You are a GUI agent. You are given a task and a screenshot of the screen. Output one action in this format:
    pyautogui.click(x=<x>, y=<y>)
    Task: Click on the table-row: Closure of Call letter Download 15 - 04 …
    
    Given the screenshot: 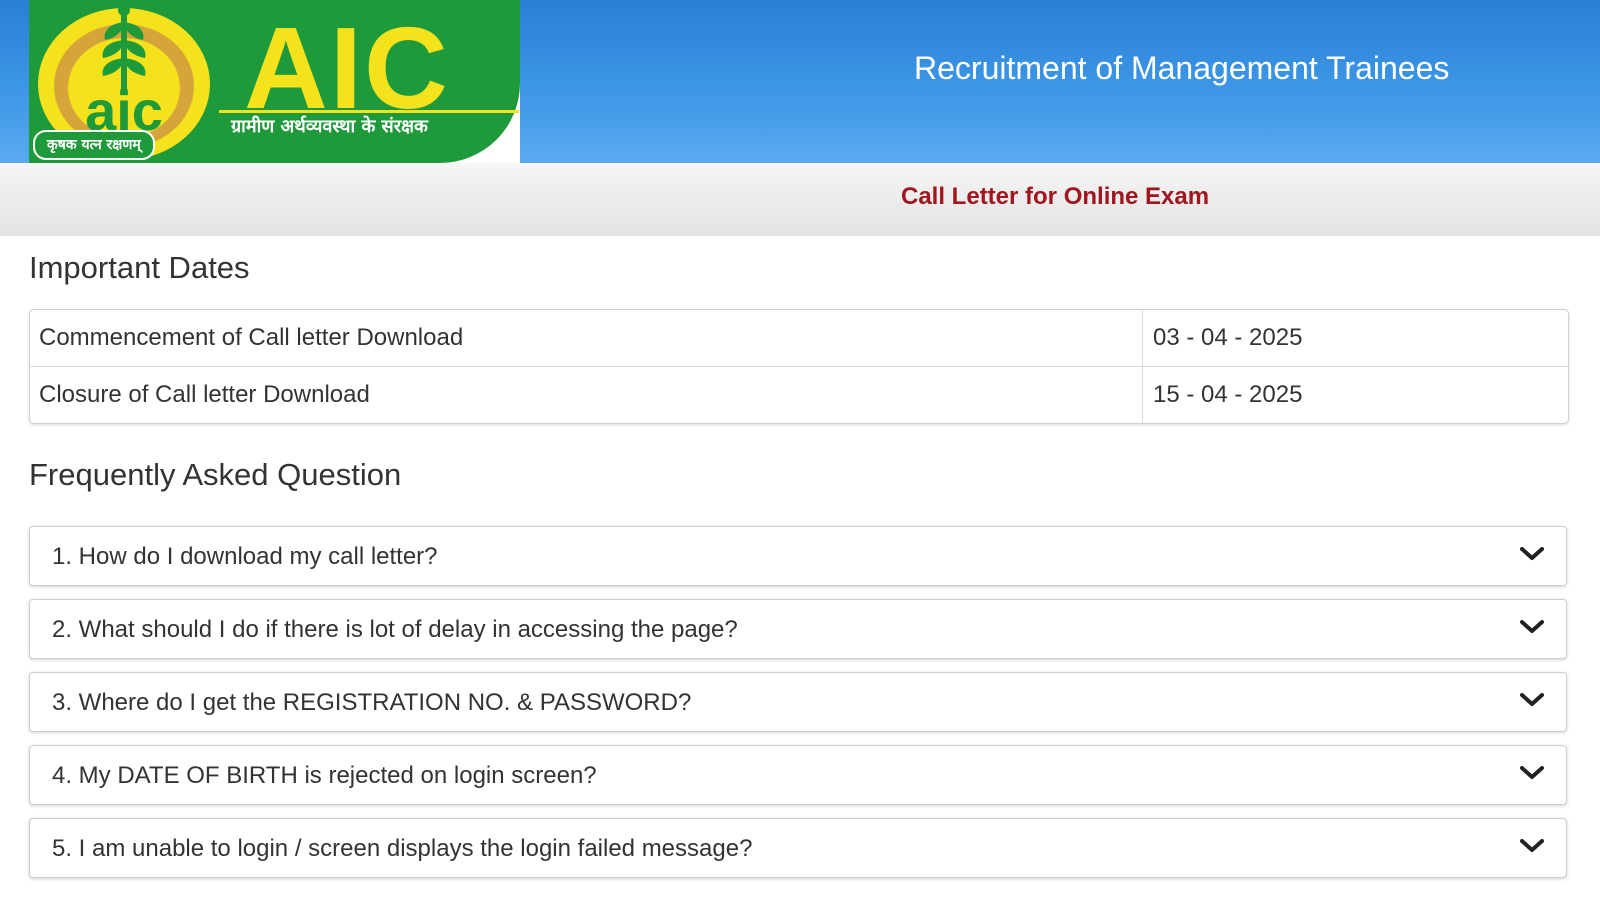 What is the action you would take?
    pyautogui.click(x=799, y=394)
    